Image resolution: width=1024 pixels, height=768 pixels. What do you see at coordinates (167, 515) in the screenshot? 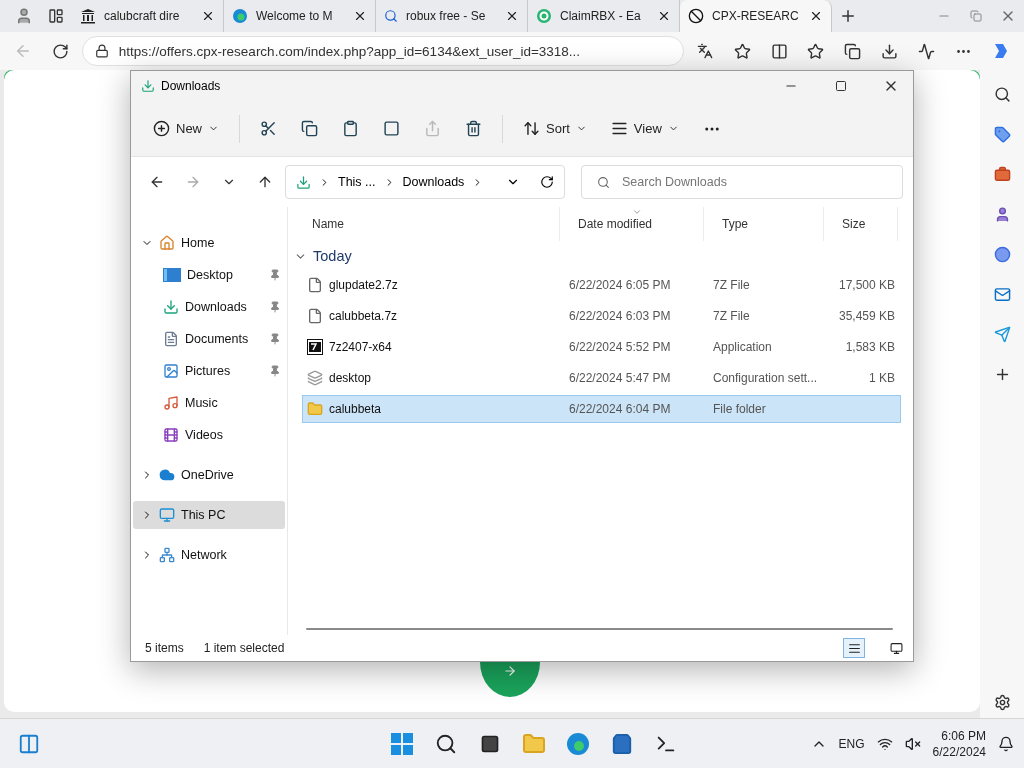
I see `monitor-icon` at bounding box center [167, 515].